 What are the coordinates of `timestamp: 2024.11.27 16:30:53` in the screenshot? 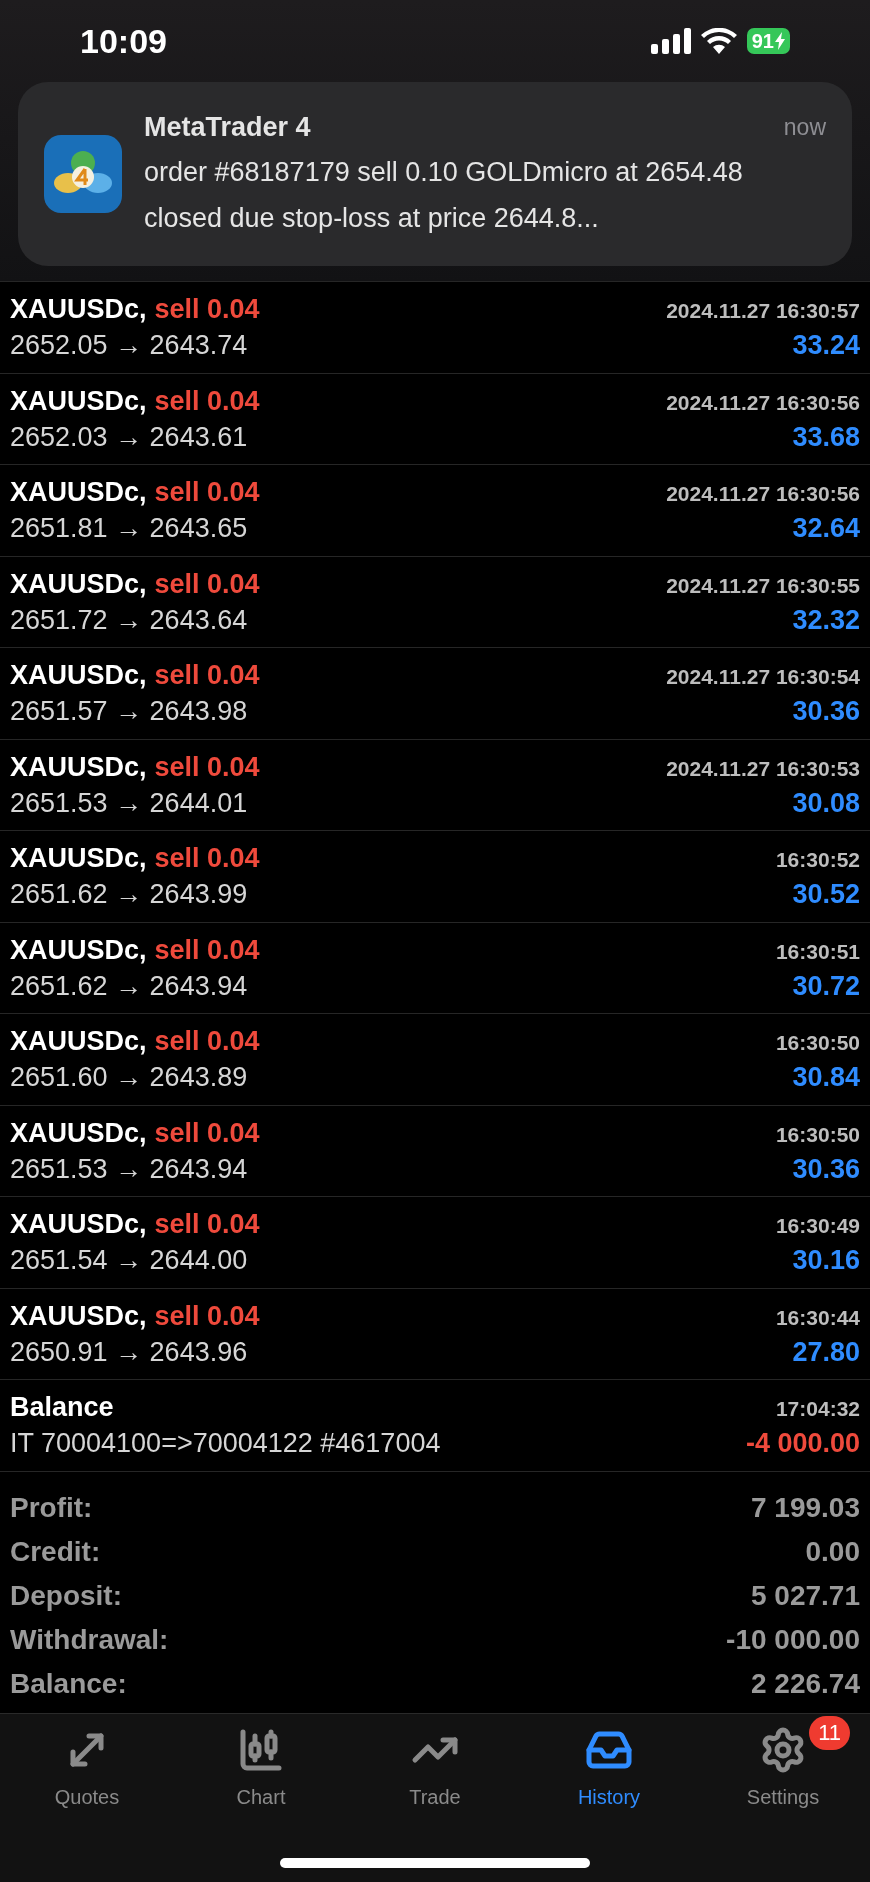 It's located at (763, 768).